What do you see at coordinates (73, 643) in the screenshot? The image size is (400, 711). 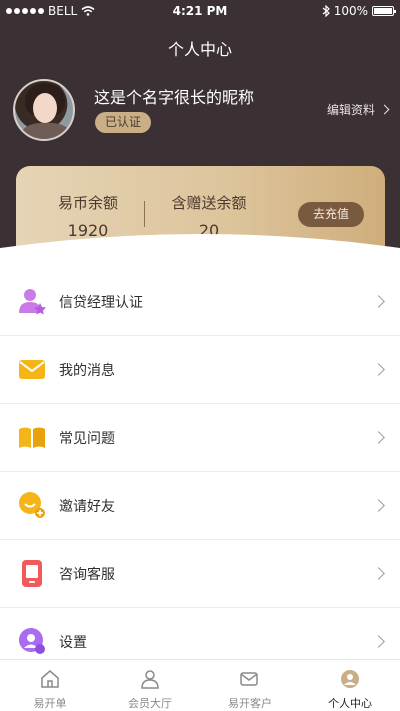 I see `menu-label: 设置` at bounding box center [73, 643].